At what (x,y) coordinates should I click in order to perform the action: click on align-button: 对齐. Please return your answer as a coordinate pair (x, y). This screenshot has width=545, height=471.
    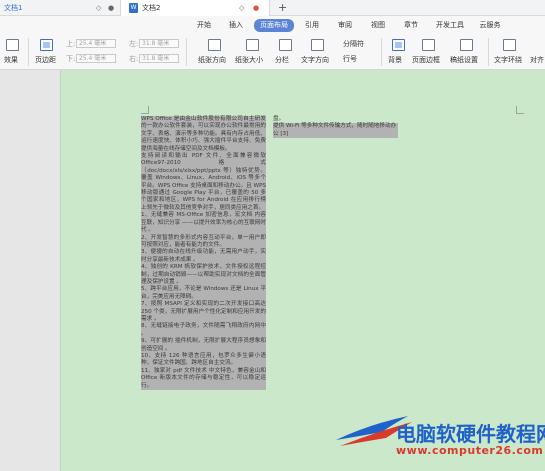
    Looking at the image, I should click on (537, 60).